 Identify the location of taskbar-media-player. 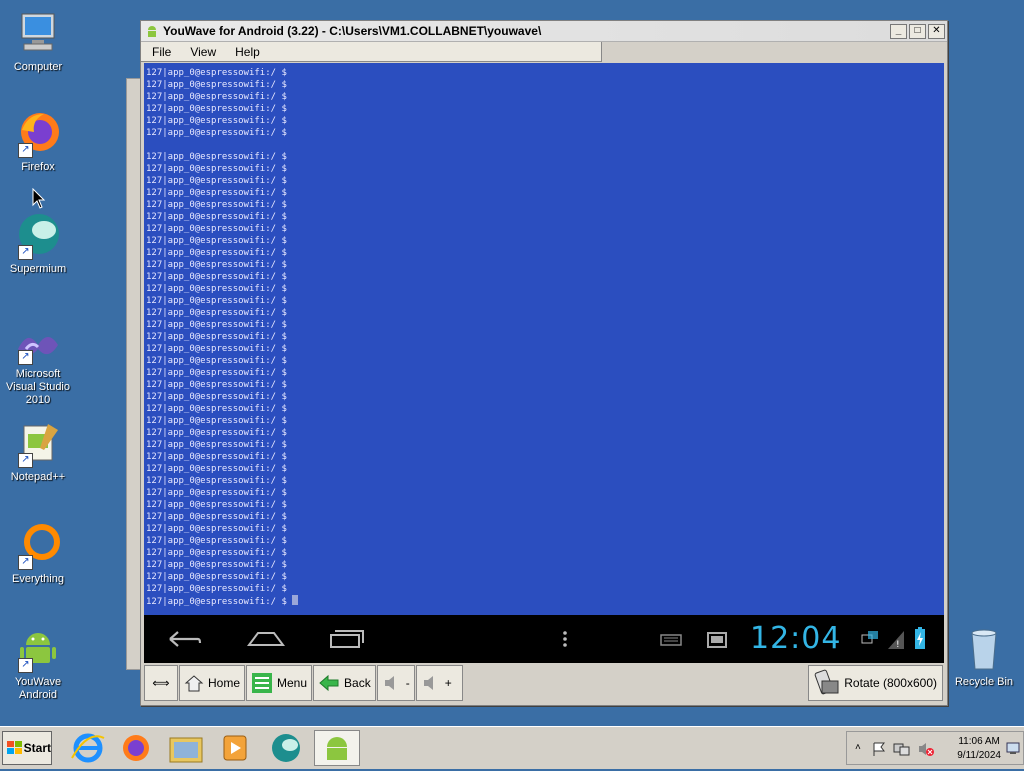
(236, 748).